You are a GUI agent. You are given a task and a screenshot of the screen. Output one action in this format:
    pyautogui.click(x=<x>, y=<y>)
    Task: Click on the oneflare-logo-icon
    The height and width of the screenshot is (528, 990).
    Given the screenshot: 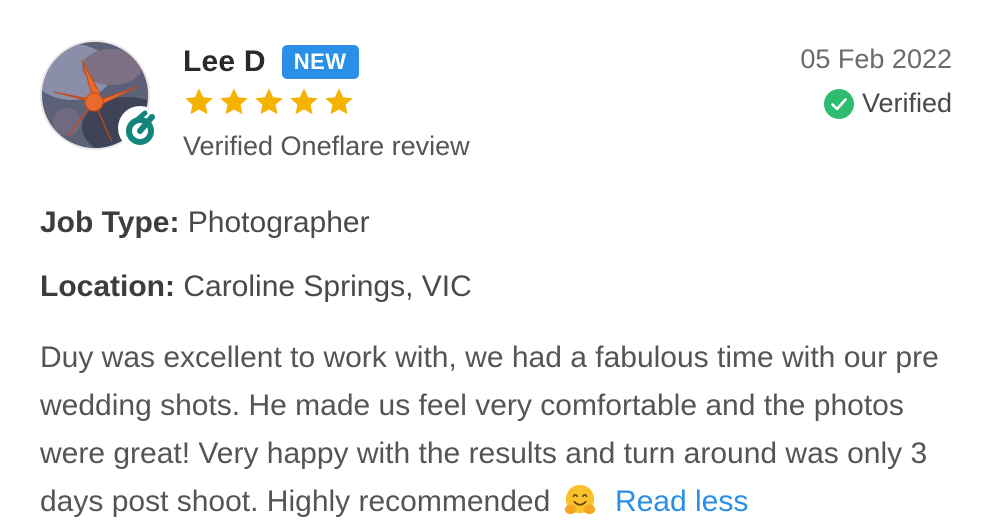 What is the action you would take?
    pyautogui.click(x=140, y=128)
    